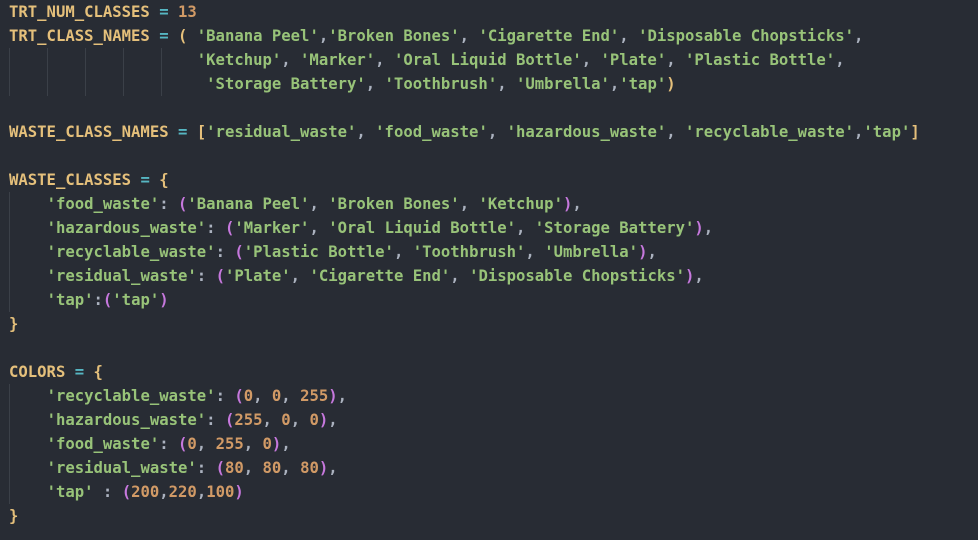 This screenshot has width=978, height=540. I want to click on constant-token: WASTE_CLASS_NAMES, so click(89, 132).